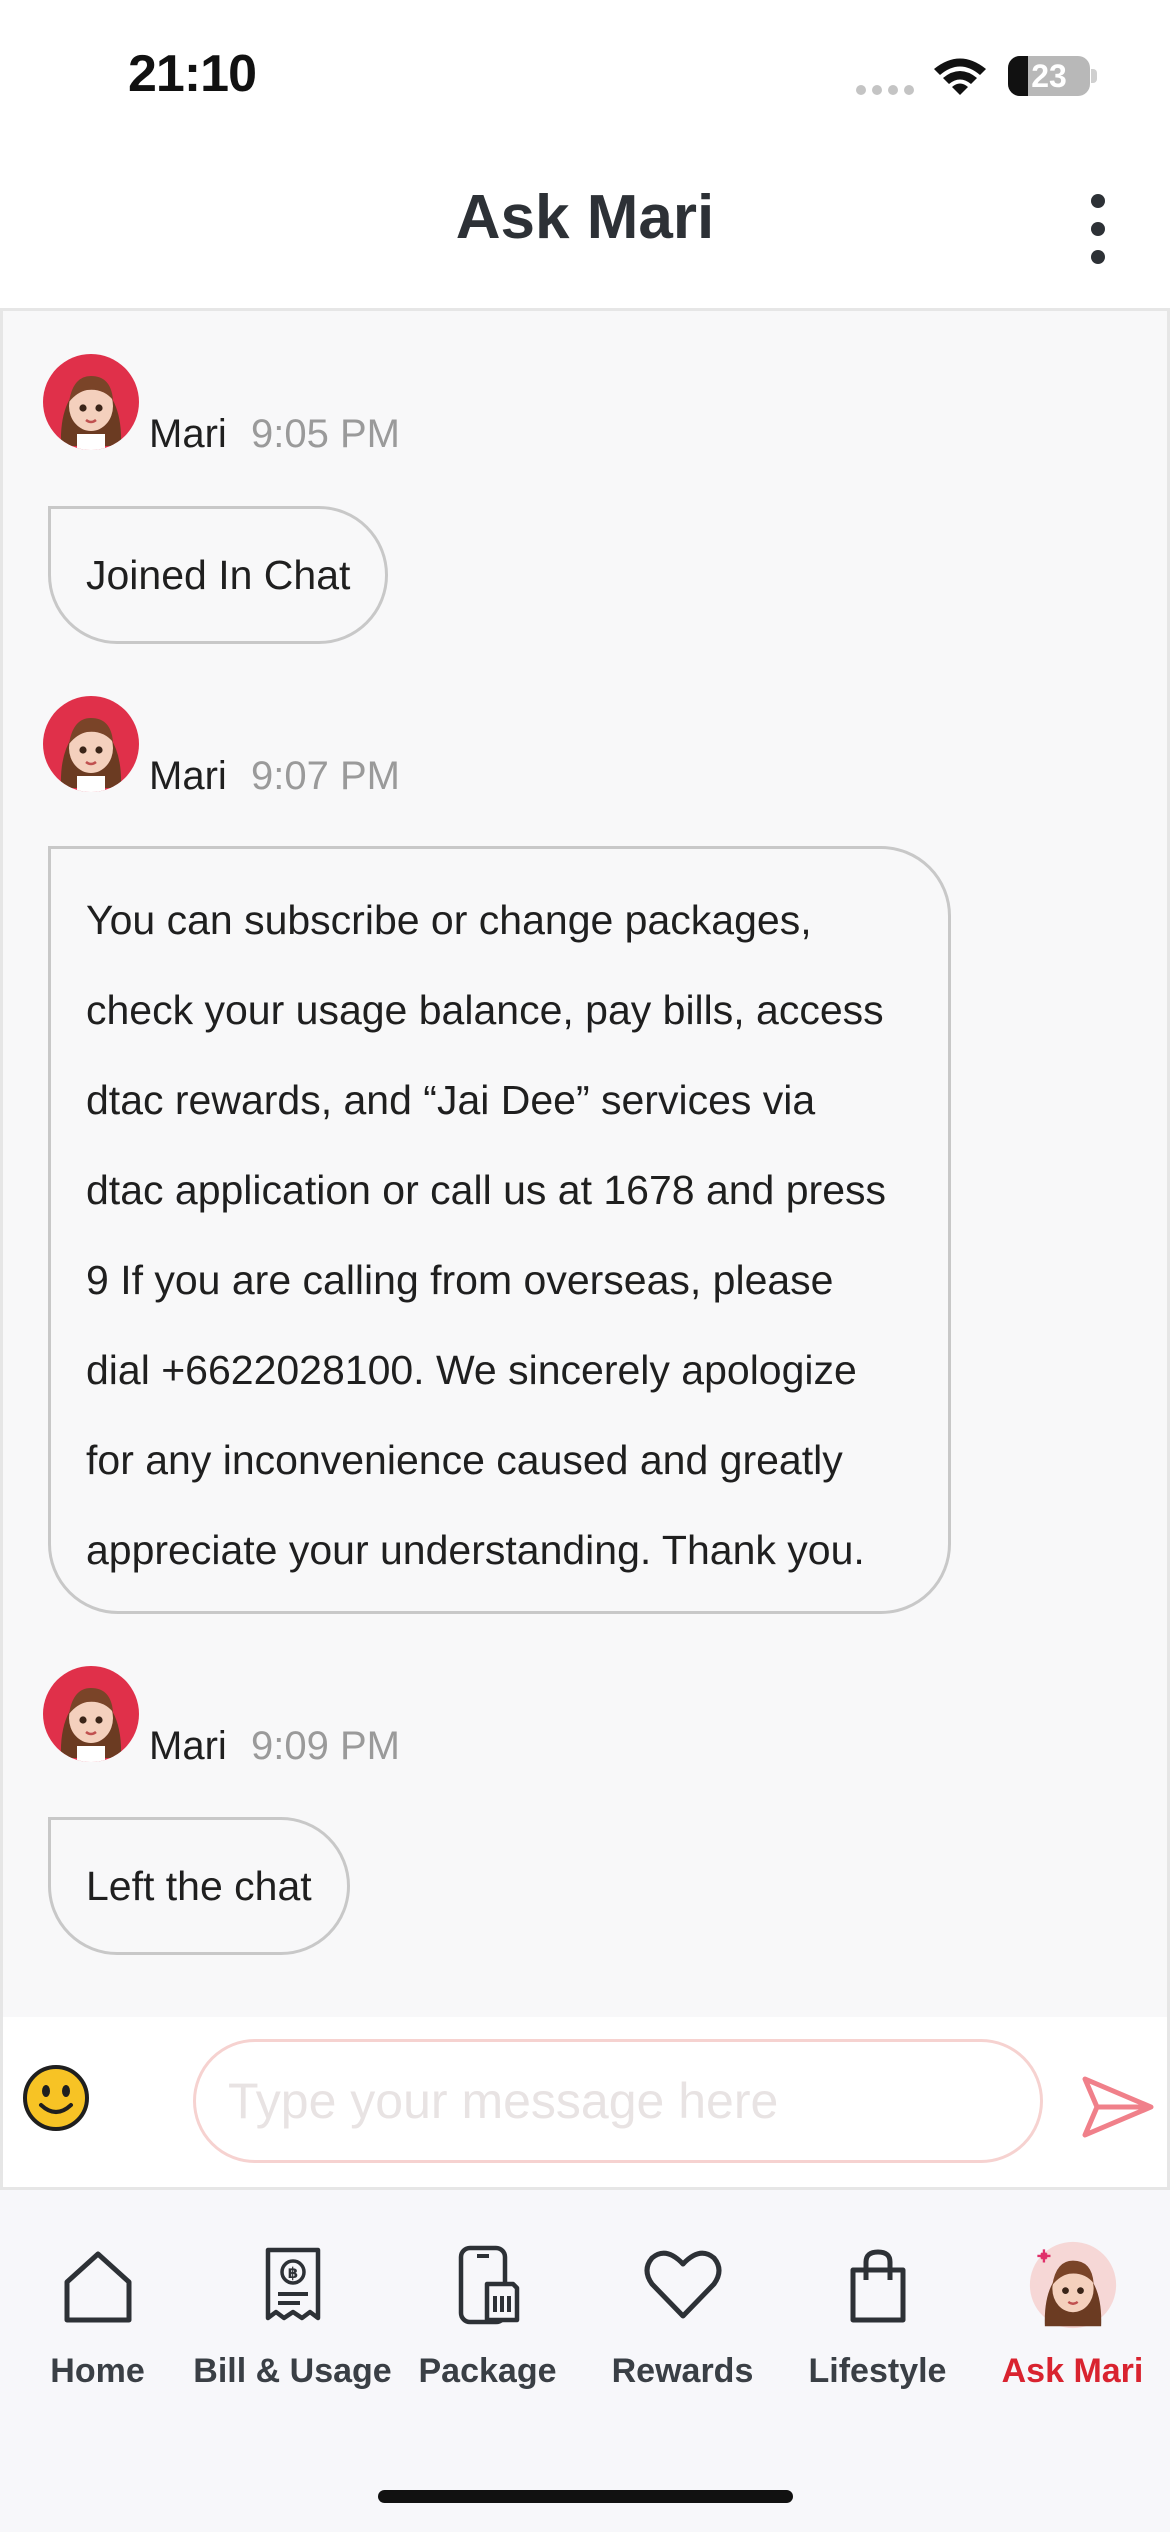 The width and height of the screenshot is (1170, 2532). I want to click on nav-item-ask-mari: Ask Mari, so click(1072, 2320).